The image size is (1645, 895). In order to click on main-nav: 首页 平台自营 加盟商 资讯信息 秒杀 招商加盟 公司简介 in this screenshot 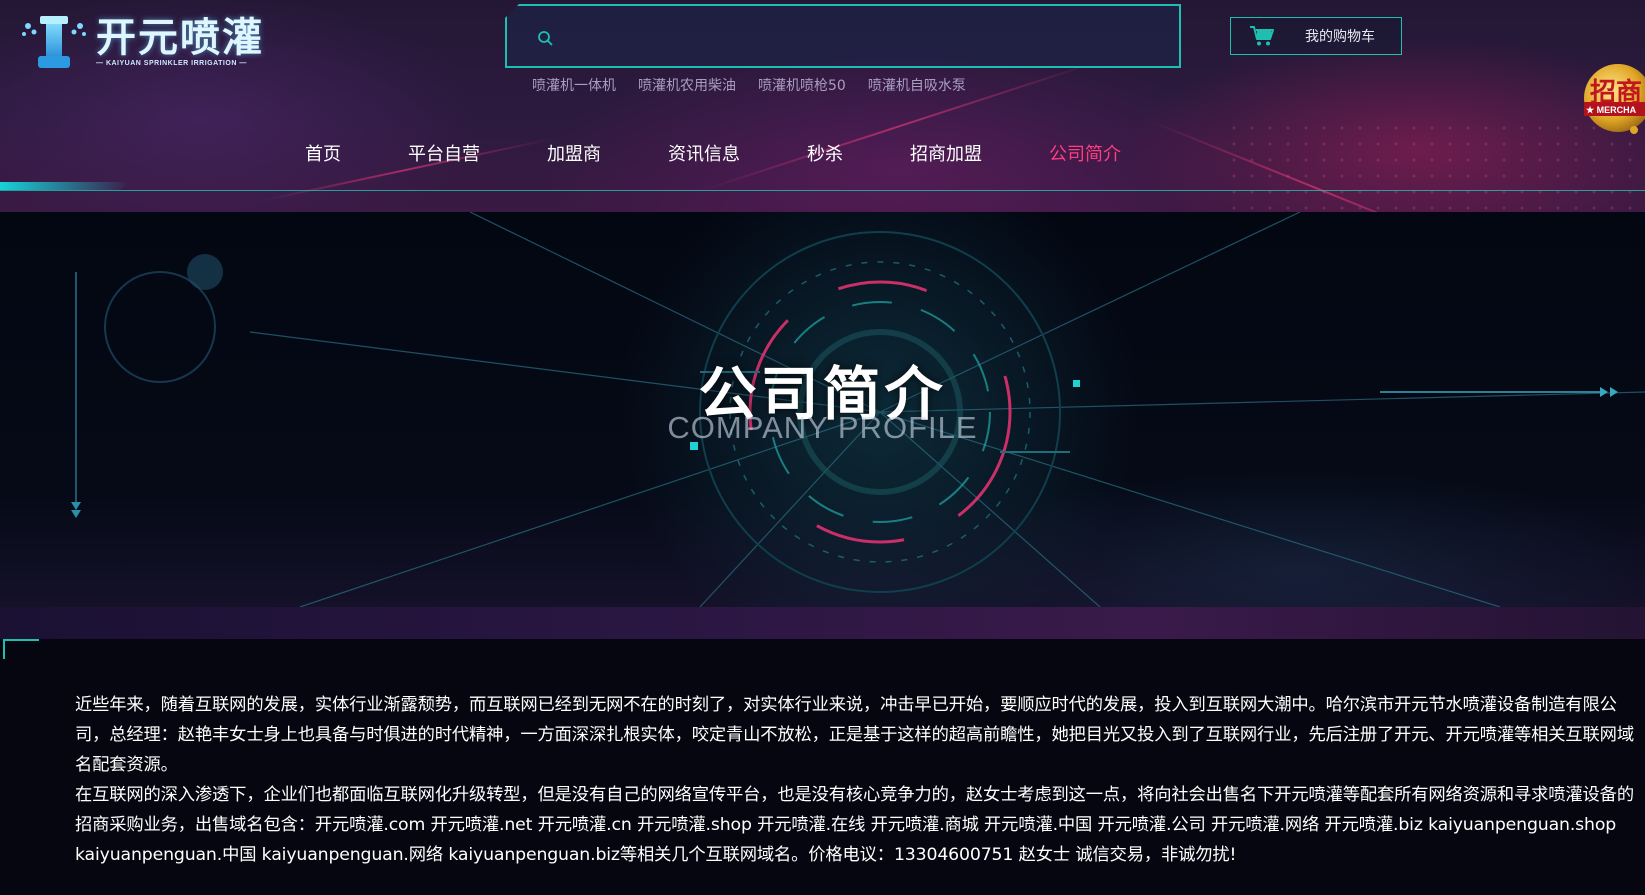, I will do `click(746, 153)`.